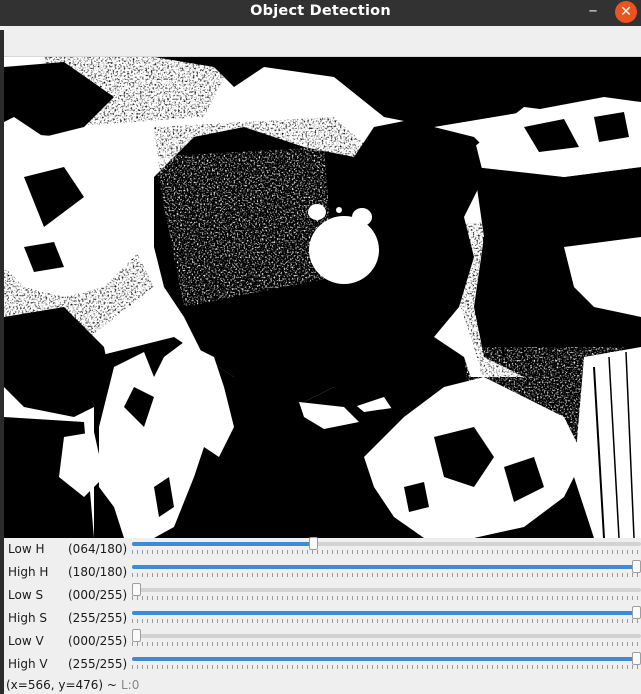  I want to click on trackbar-label: Low S, so click(26, 595).